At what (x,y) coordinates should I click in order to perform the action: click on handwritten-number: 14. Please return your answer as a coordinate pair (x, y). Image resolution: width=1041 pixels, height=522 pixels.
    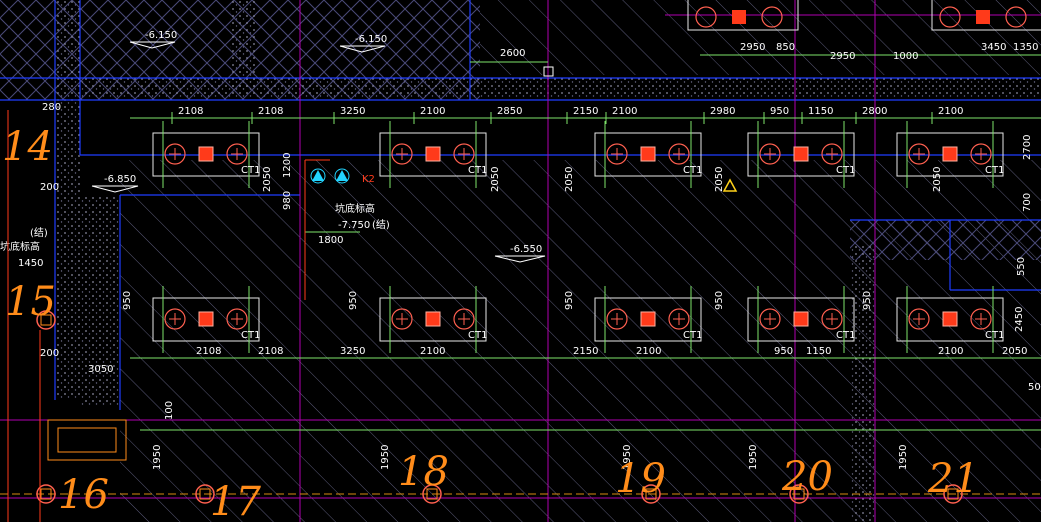
    Looking at the image, I should click on (27, 147).